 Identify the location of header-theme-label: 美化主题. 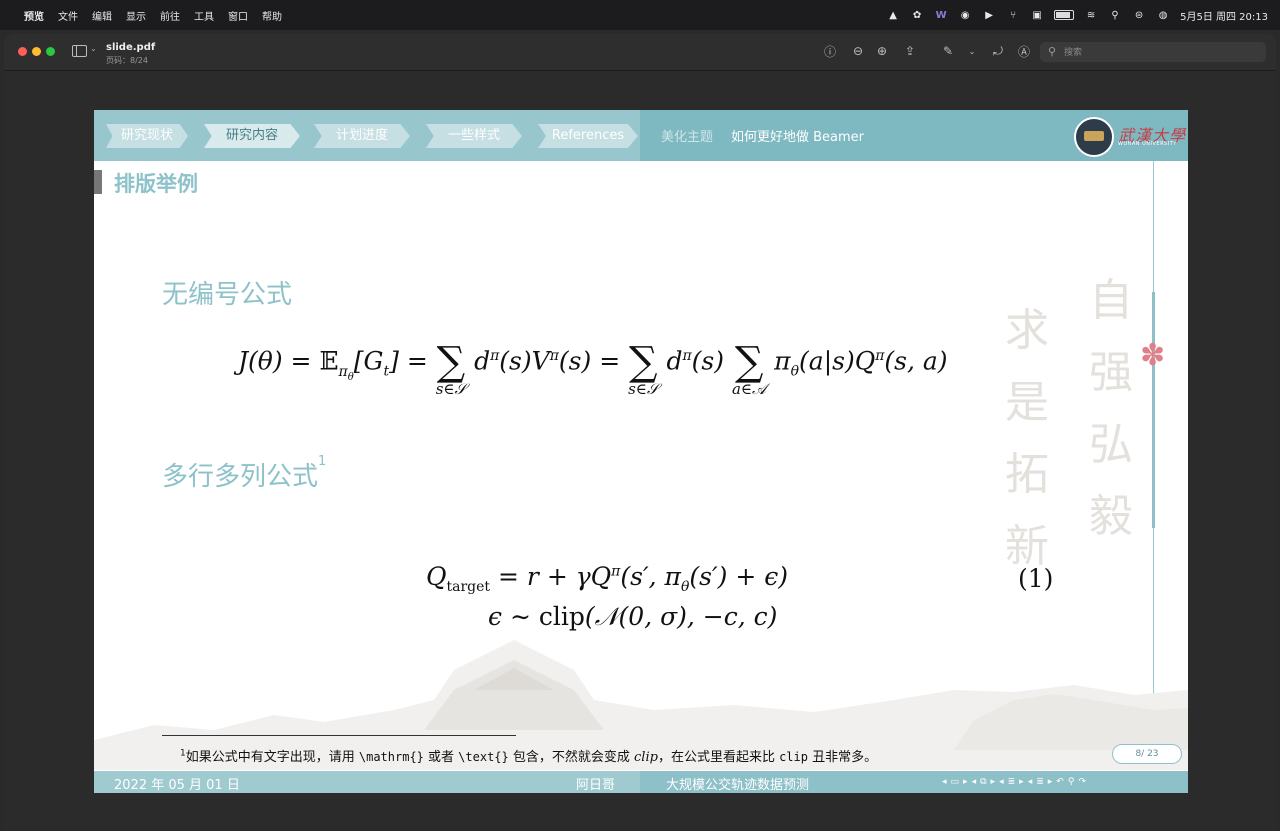
(687, 137).